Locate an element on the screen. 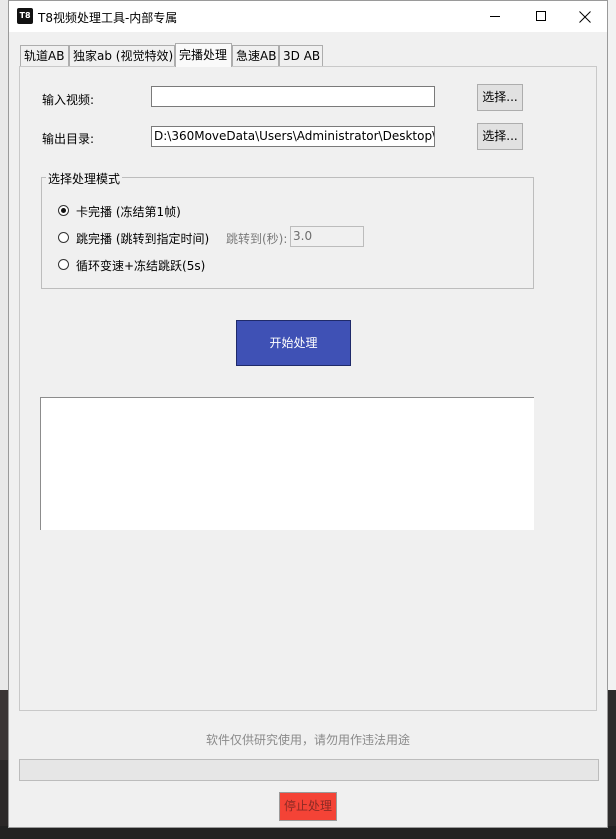  app-logo-icon: T8 is located at coordinates (25, 16).